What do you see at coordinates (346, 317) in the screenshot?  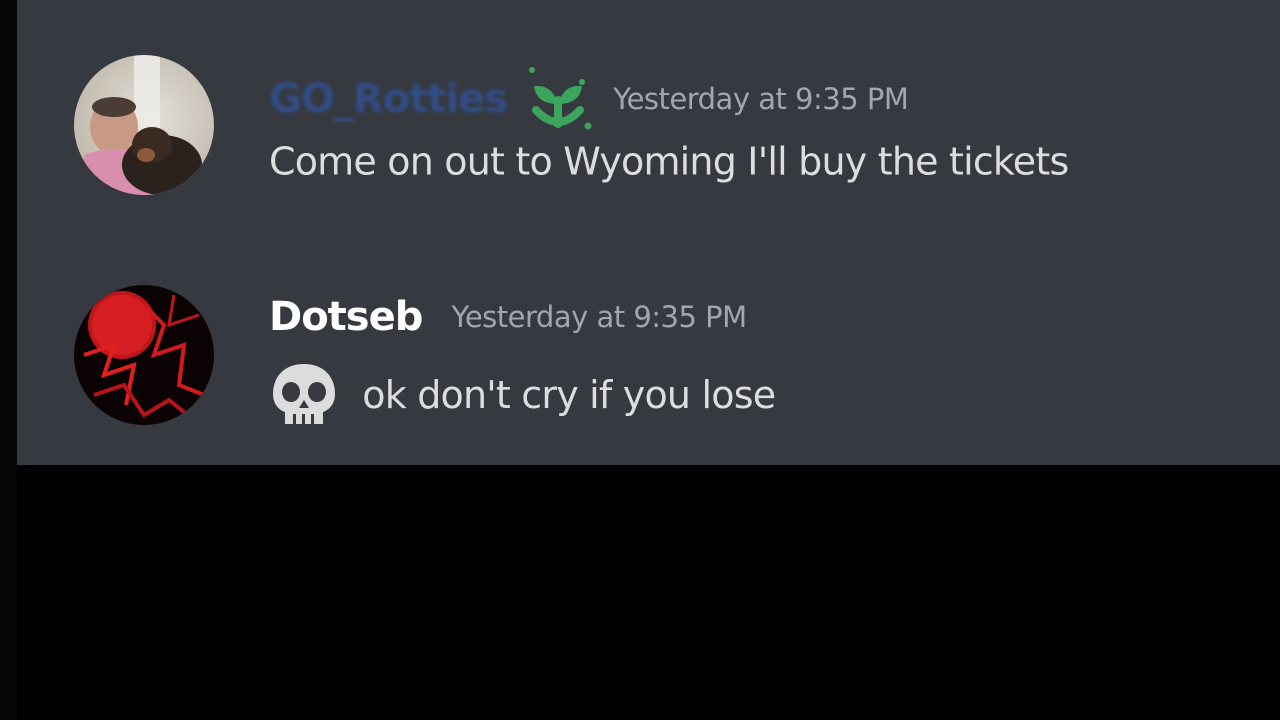 I see `username: Dotseb` at bounding box center [346, 317].